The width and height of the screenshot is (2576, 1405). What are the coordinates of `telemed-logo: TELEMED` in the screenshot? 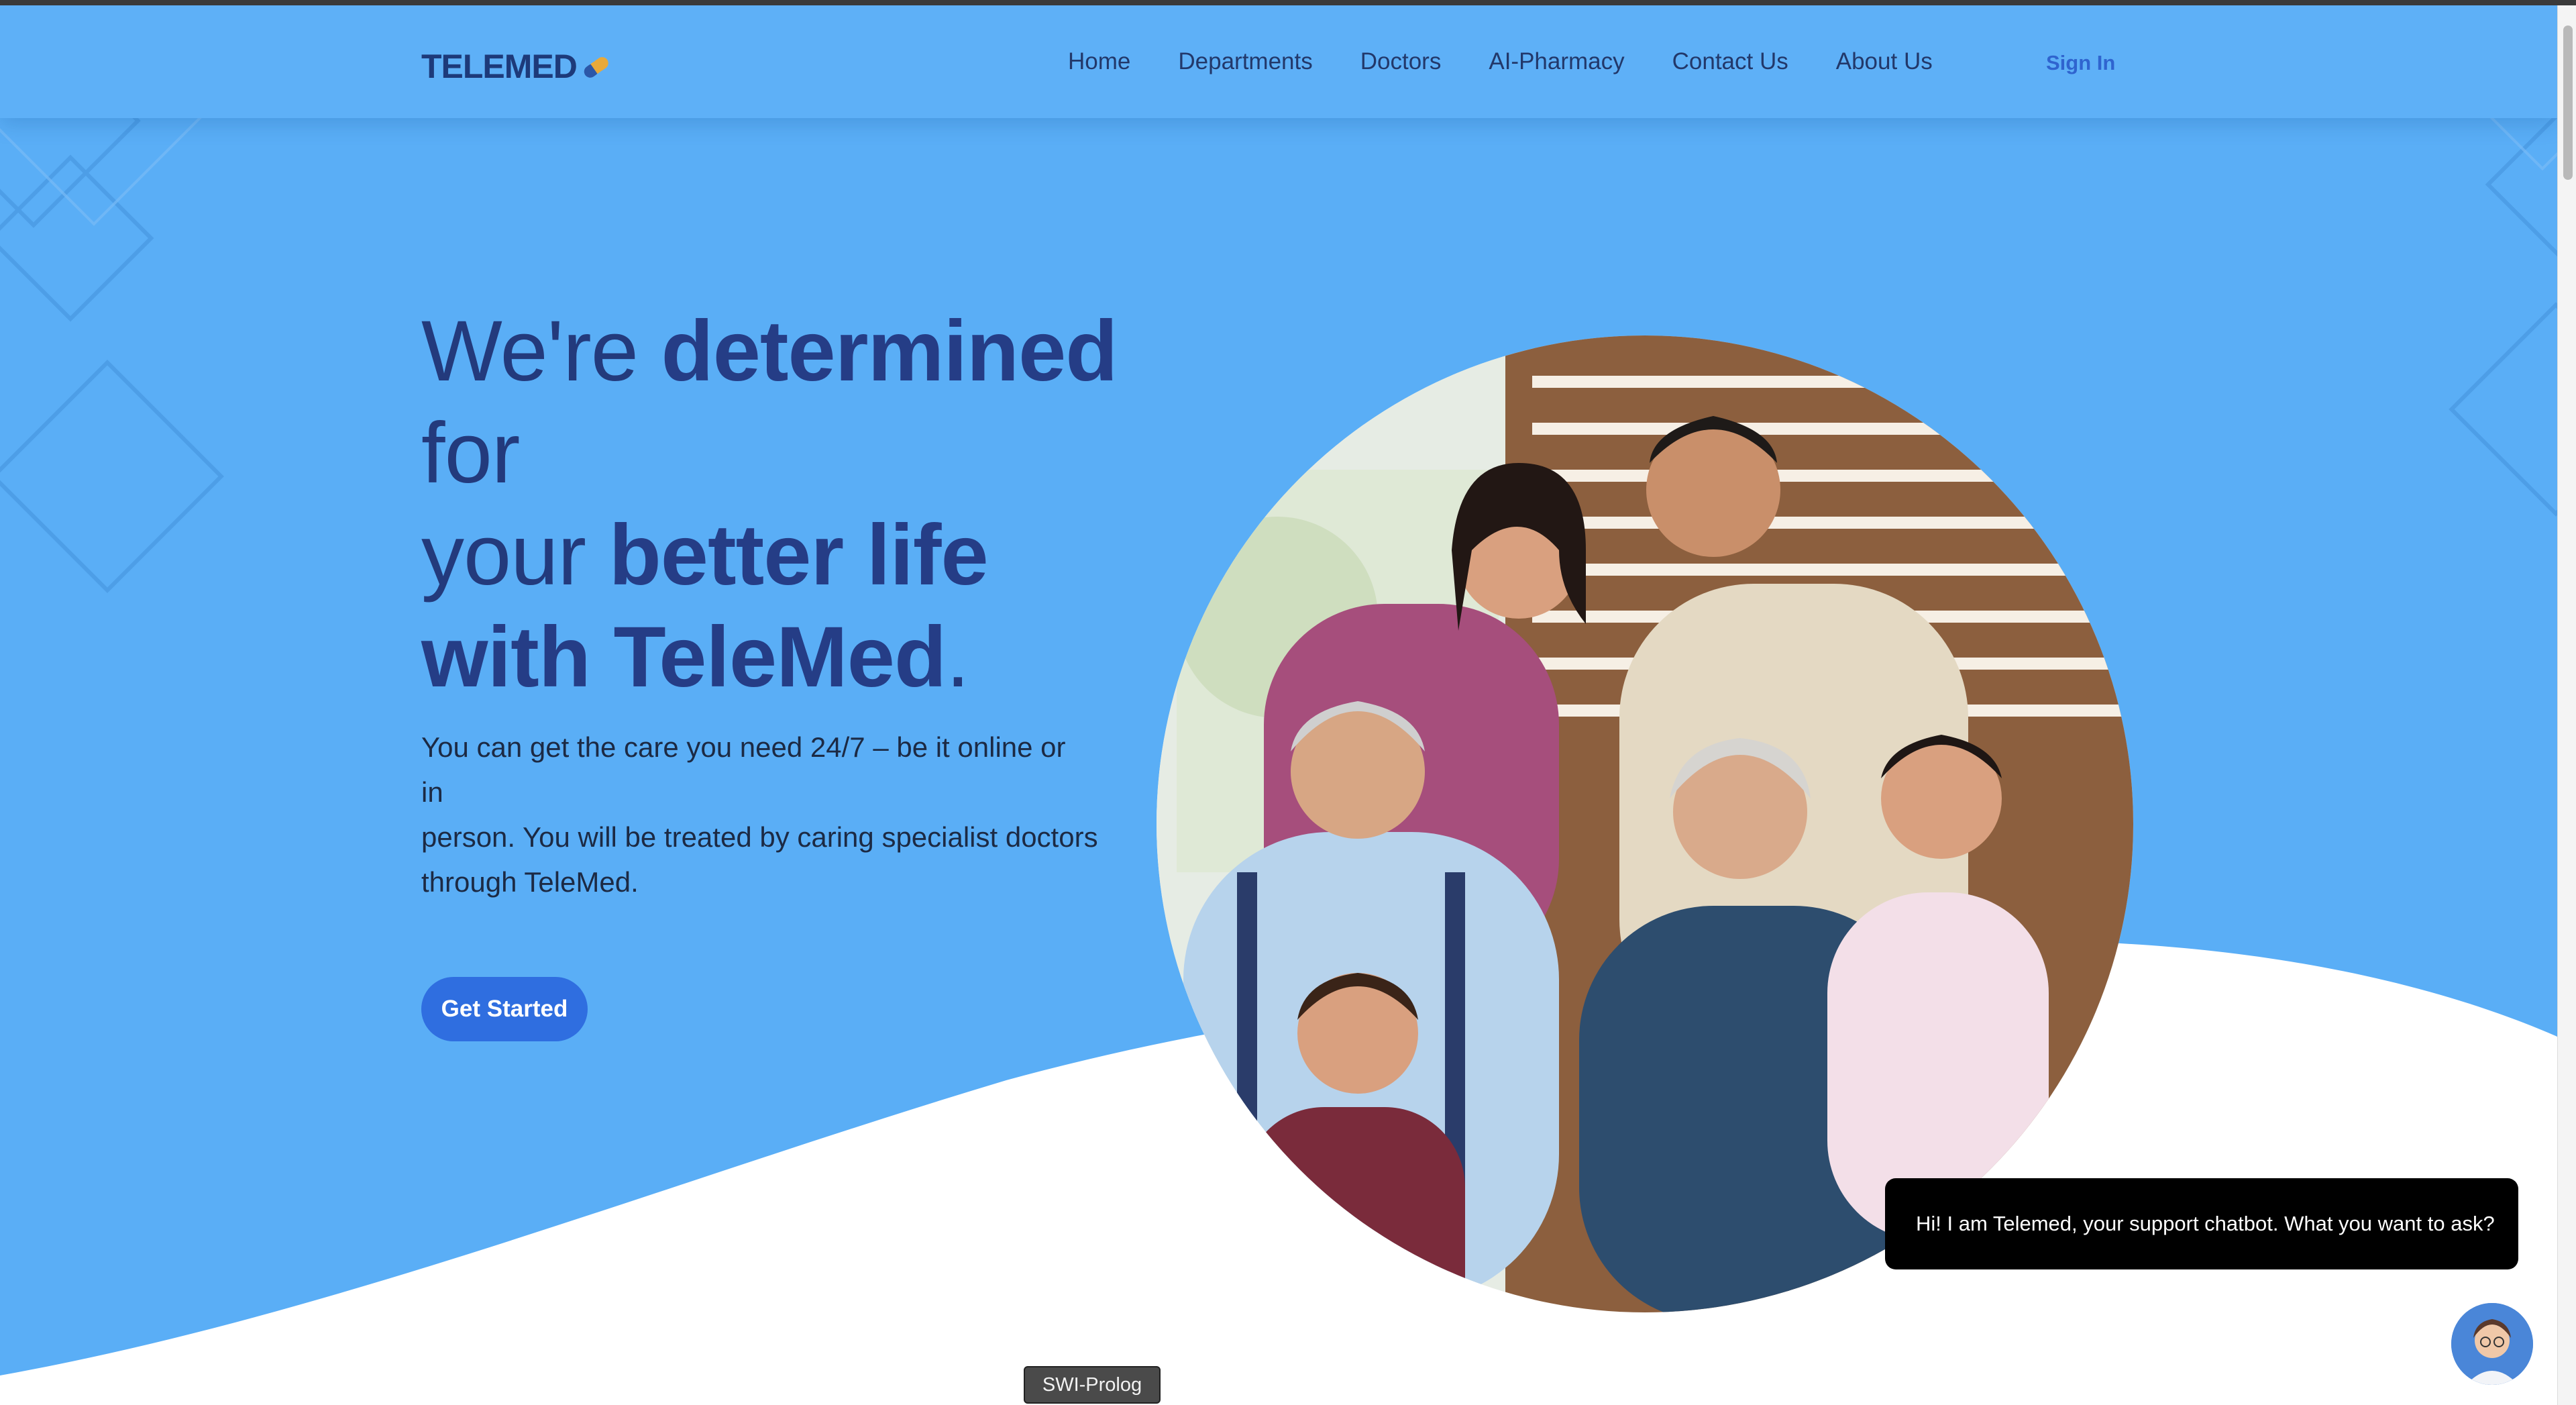 It's located at (517, 66).